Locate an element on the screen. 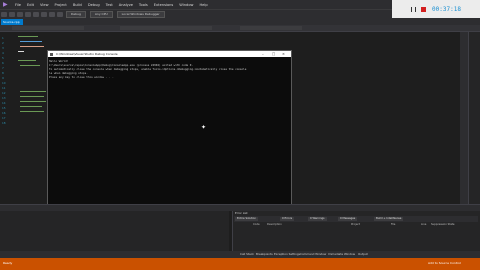 This screenshot has height=270, width=480. editor-status-strip is located at coordinates (240, 207).